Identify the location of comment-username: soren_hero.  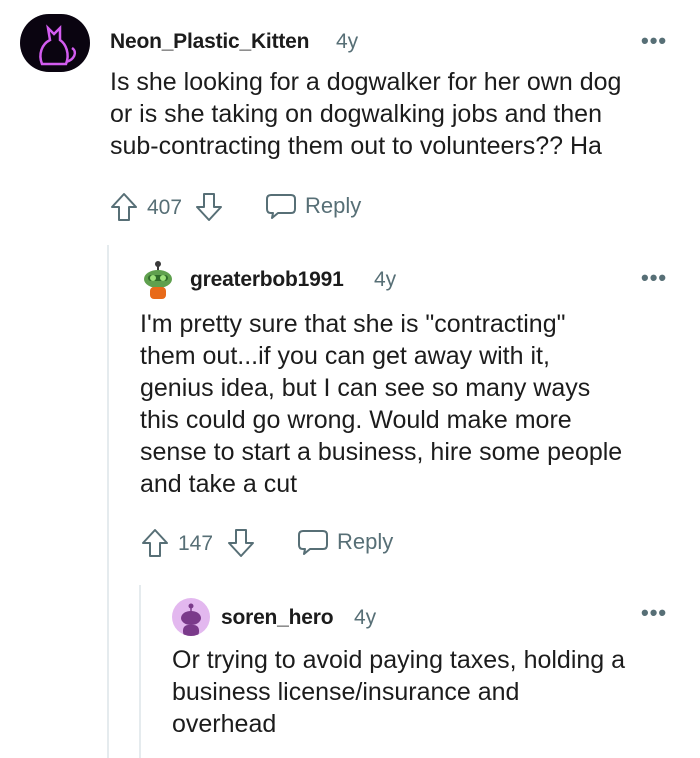
(277, 618).